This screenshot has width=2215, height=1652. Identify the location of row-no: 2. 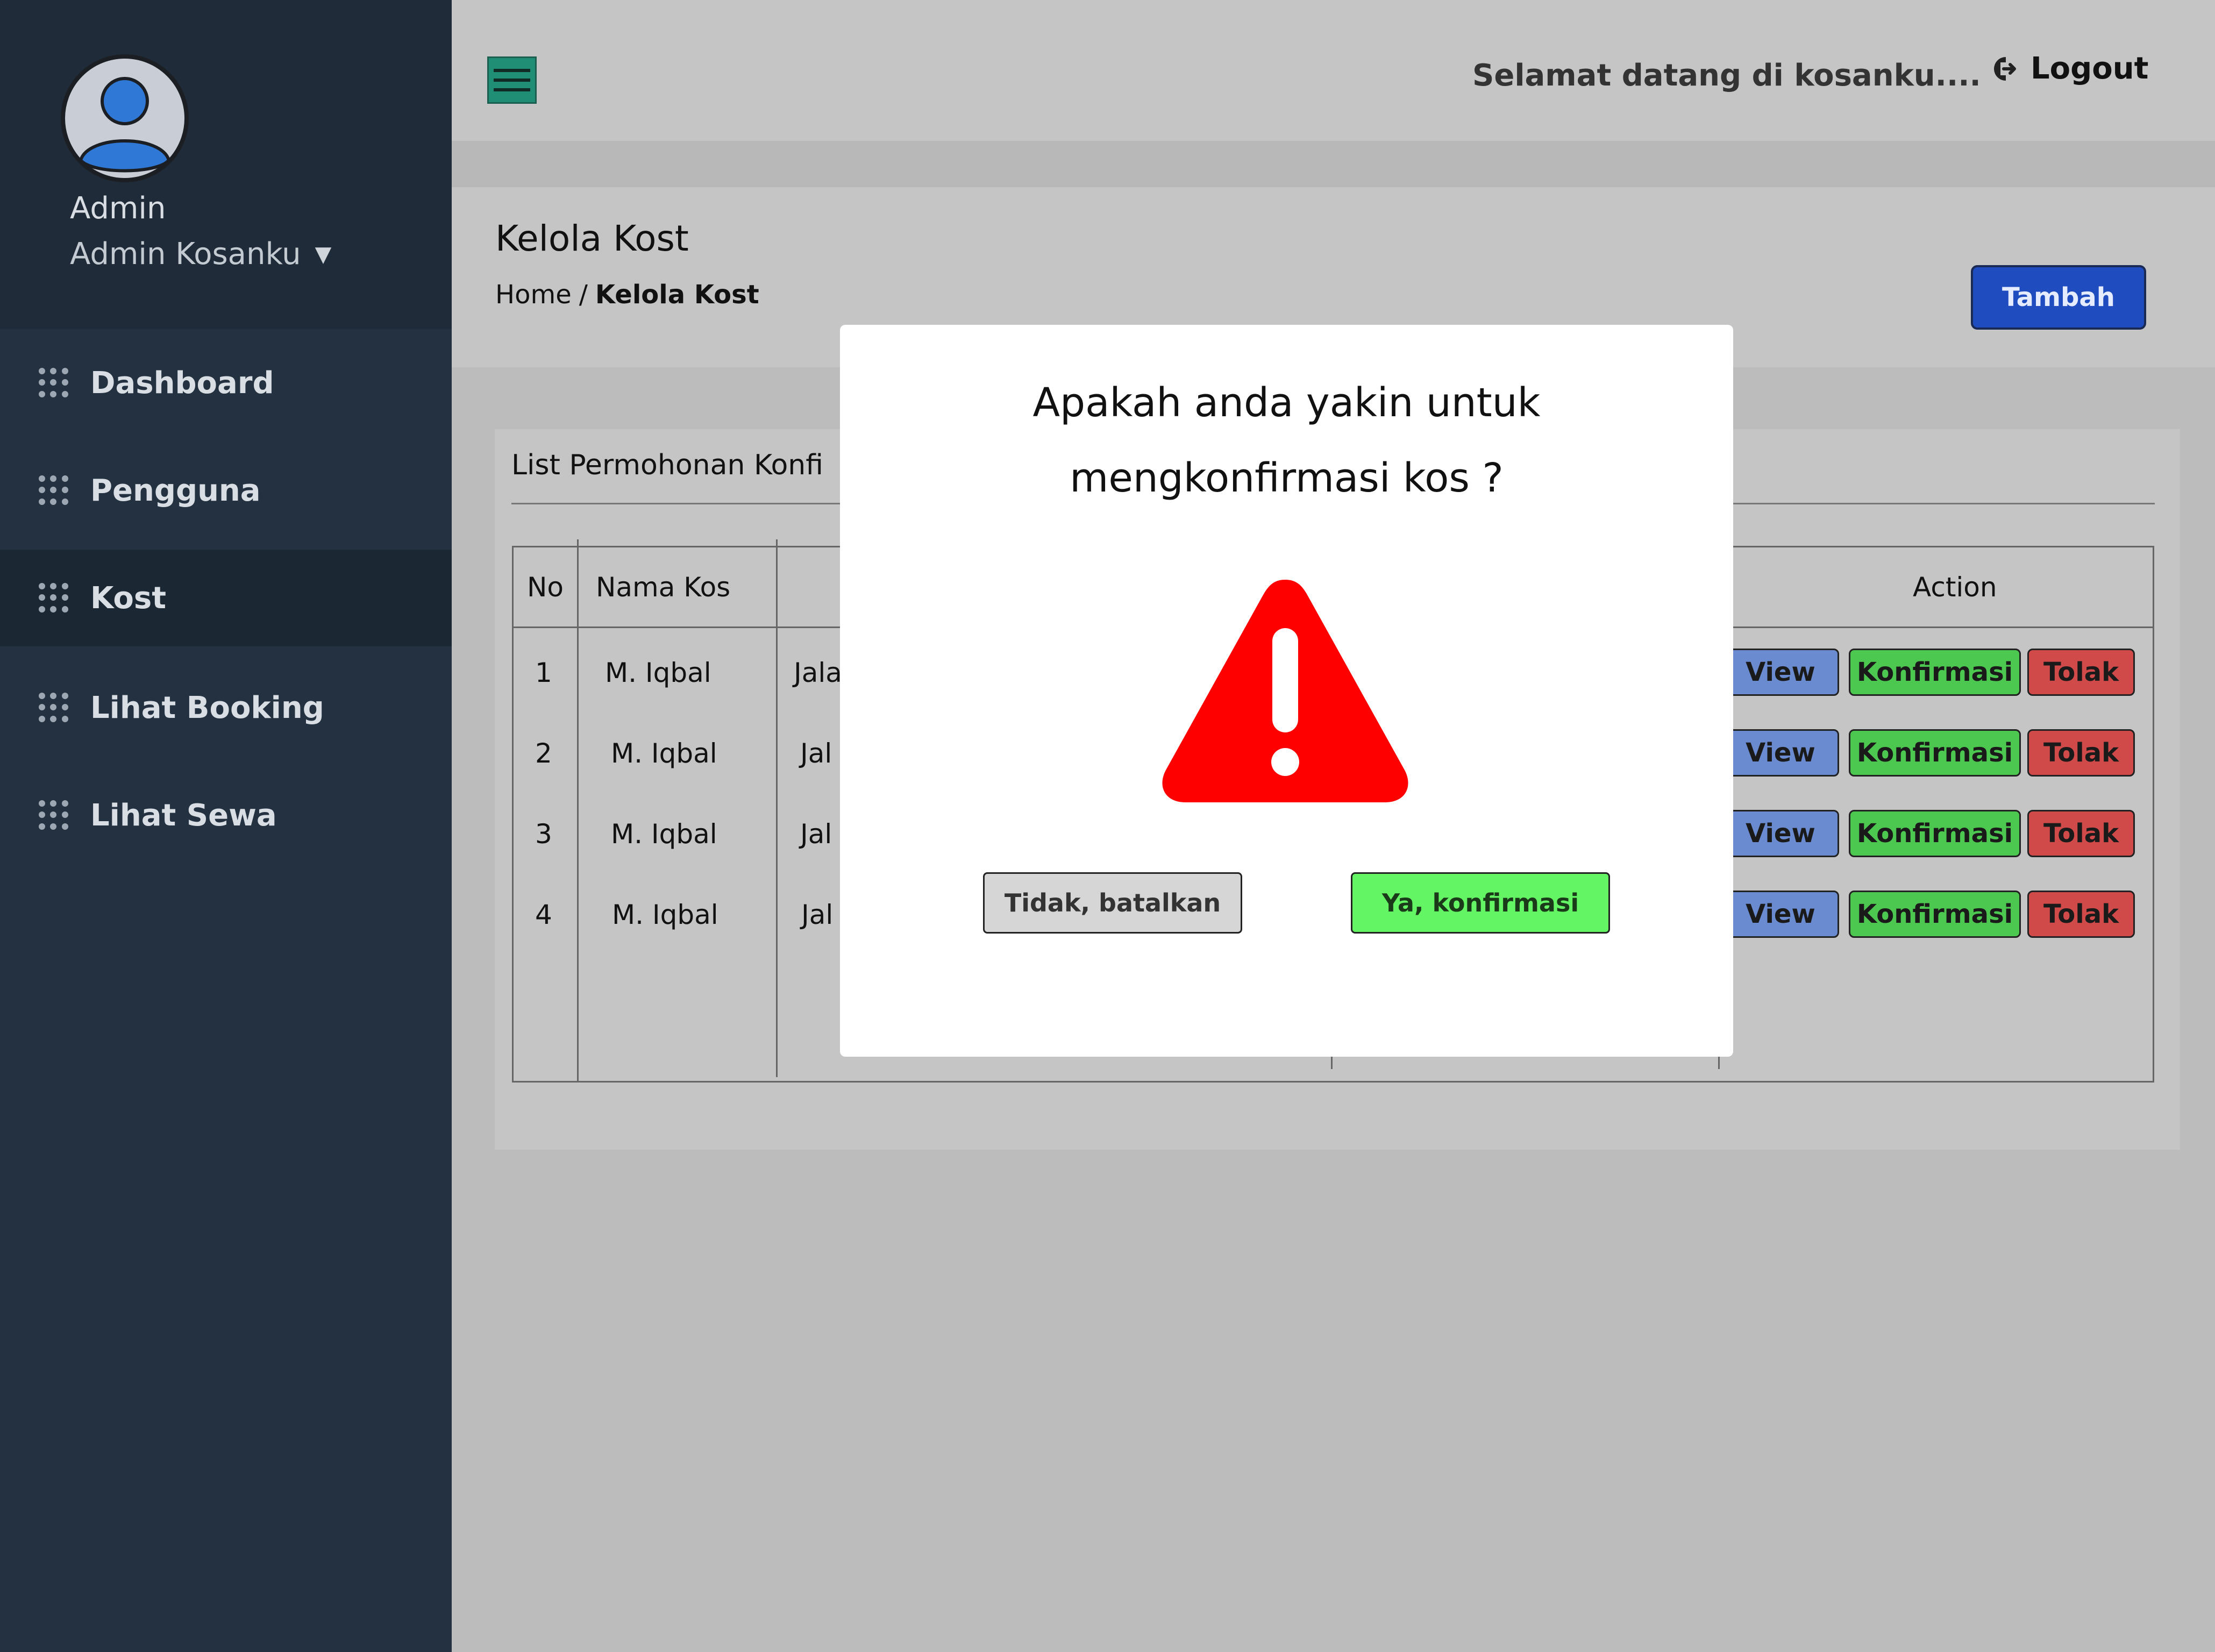
(543, 753).